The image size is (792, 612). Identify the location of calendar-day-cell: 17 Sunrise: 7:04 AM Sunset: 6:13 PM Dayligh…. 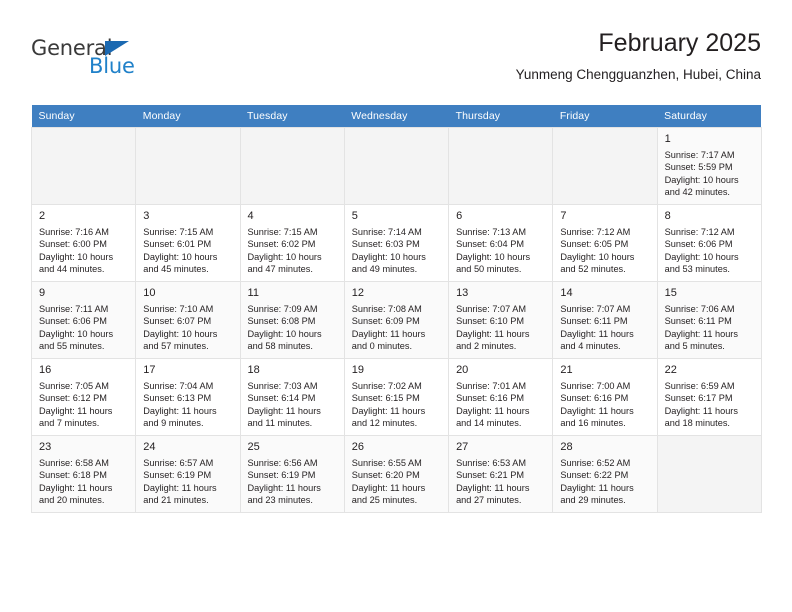
(188, 397).